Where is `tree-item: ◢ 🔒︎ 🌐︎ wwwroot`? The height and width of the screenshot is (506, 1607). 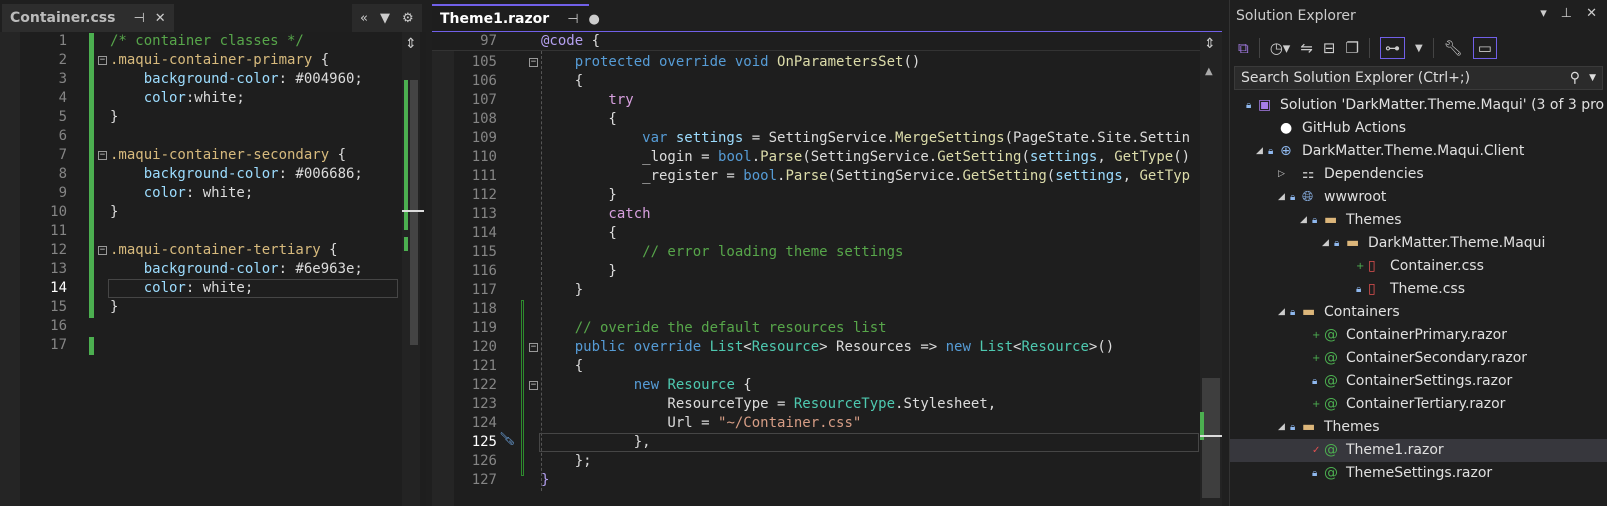
tree-item: ◢ 🔒︎ 🌐︎ wwwroot is located at coordinates (1418, 197).